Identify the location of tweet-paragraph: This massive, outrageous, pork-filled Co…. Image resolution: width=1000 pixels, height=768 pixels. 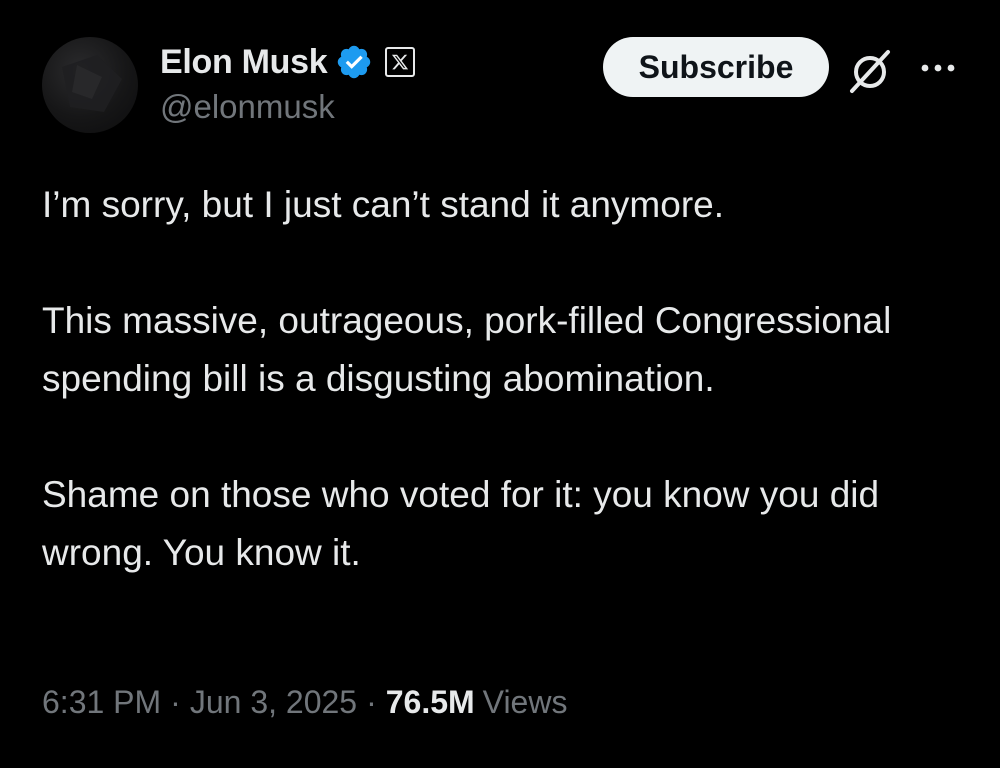
(467, 349).